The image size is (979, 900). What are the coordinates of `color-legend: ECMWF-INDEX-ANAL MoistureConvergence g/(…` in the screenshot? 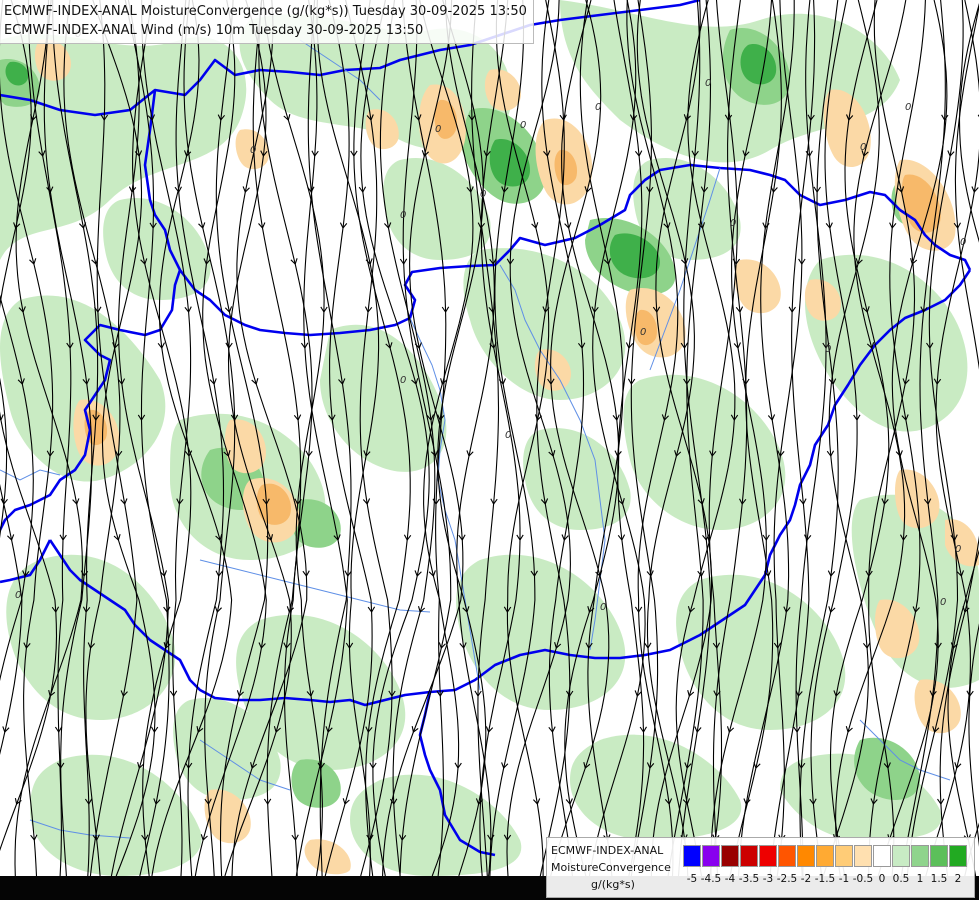 It's located at (760, 867).